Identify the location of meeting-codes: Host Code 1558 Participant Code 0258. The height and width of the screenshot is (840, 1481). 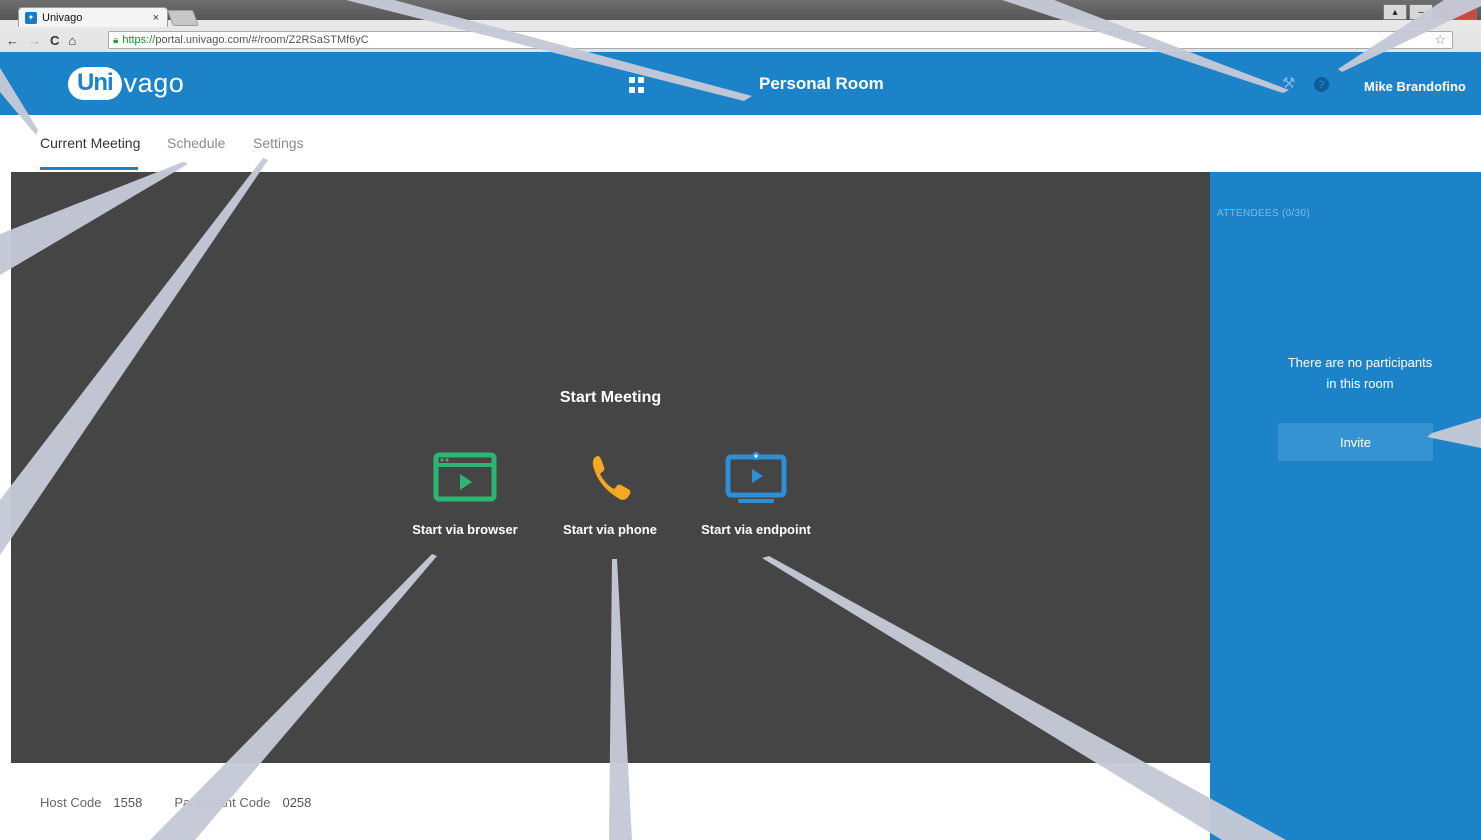
(191, 802).